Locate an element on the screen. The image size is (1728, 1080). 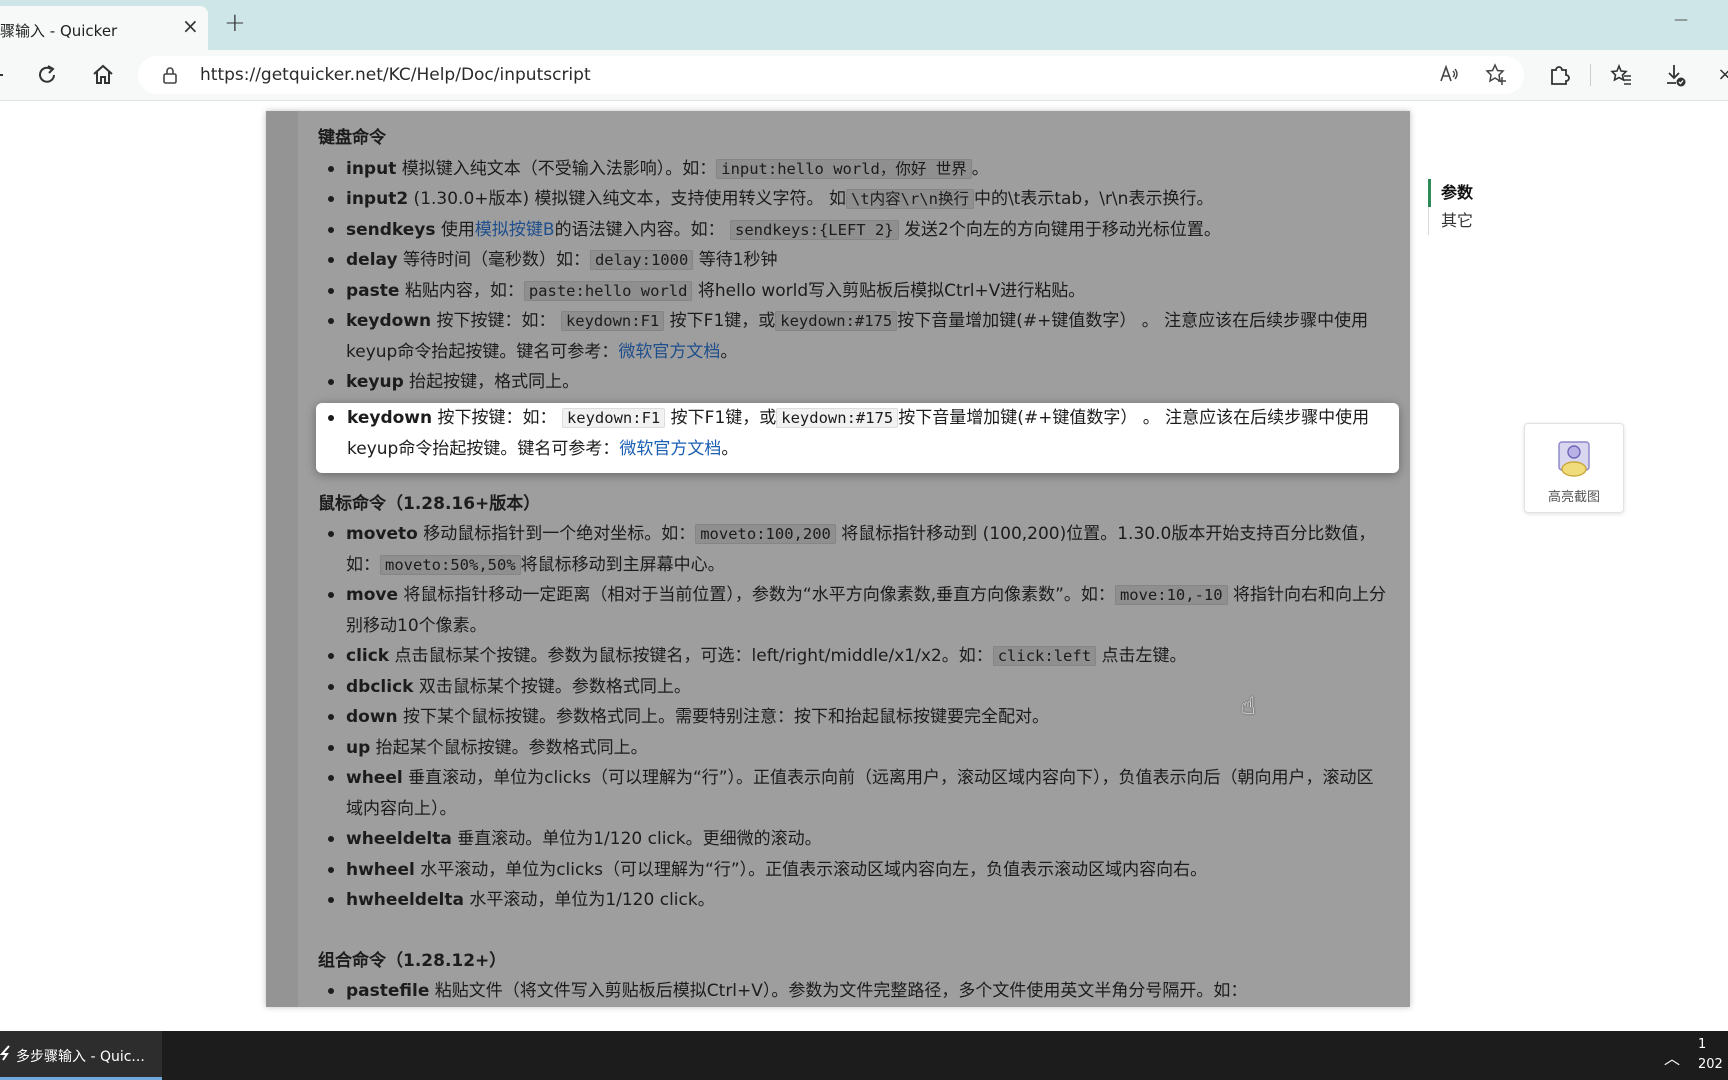
command-description: 双击鼠标某个按键。参数格式同上。 is located at coordinates (552, 686).